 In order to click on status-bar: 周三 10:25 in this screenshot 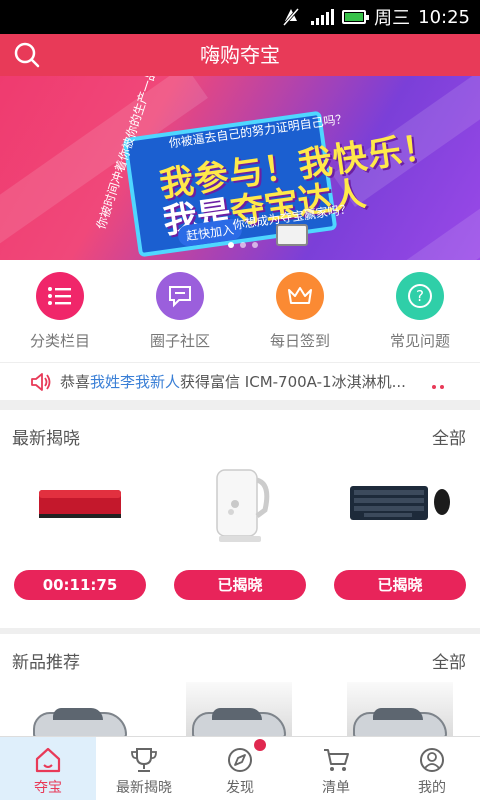, I will do `click(240, 17)`.